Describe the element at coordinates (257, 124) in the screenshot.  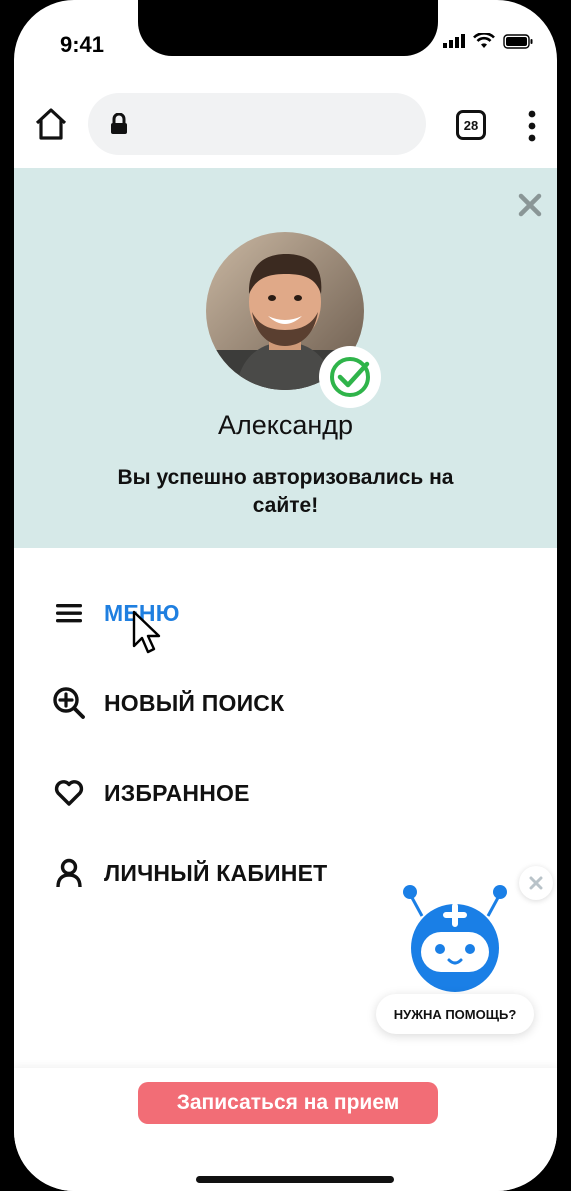
I see `address-bar` at that location.